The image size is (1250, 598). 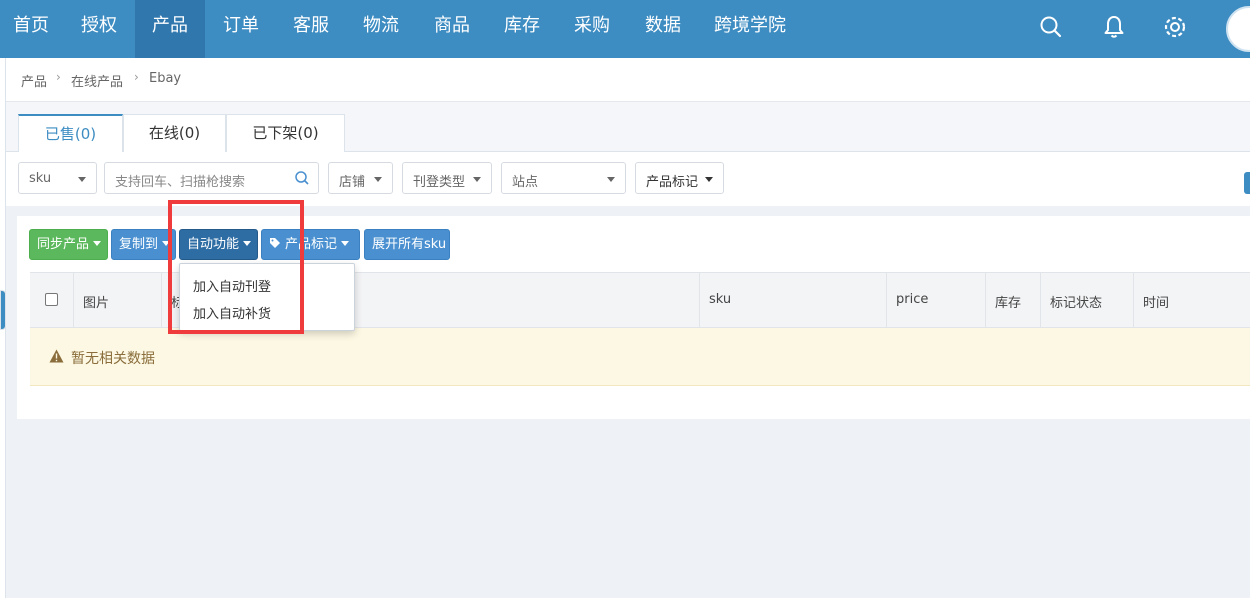 What do you see at coordinates (352, 182) in the screenshot?
I see `store-select-label: 店铺` at bounding box center [352, 182].